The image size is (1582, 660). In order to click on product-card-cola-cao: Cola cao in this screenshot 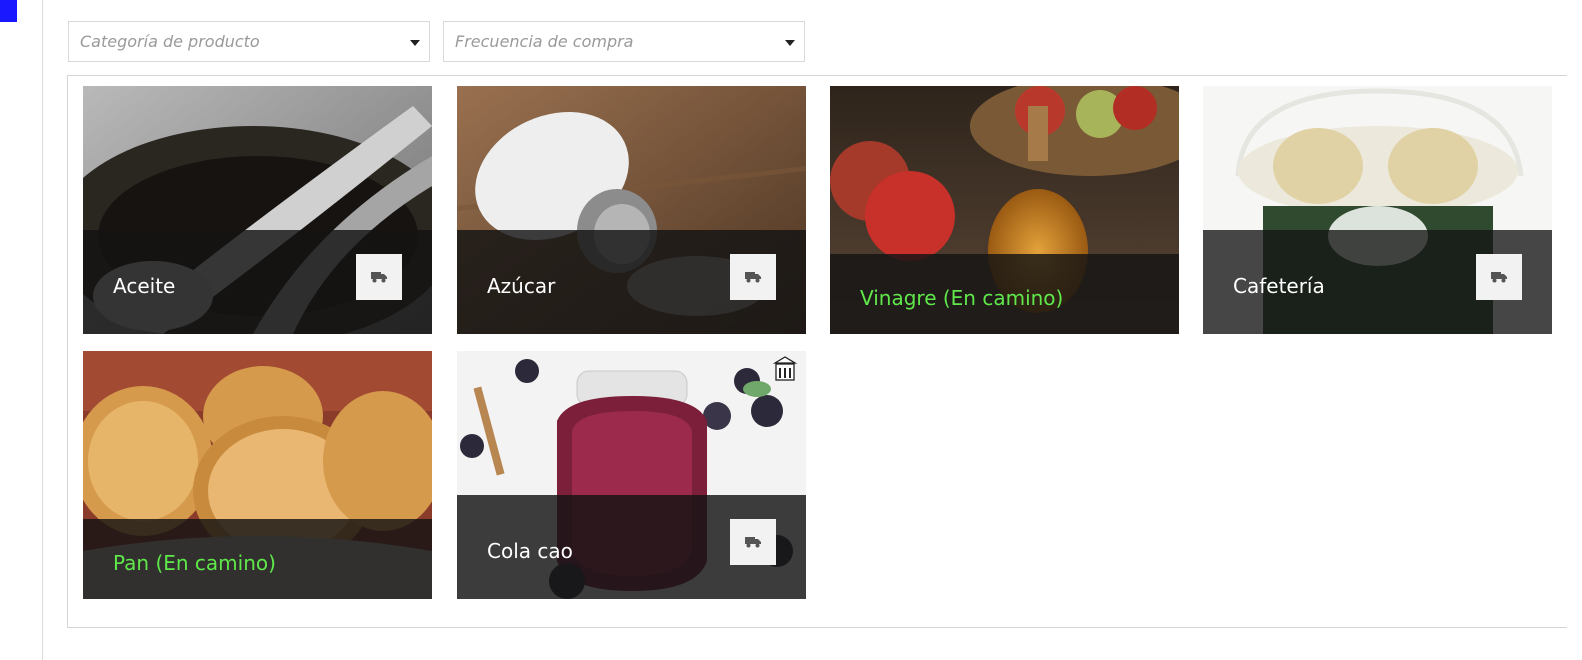, I will do `click(631, 475)`.